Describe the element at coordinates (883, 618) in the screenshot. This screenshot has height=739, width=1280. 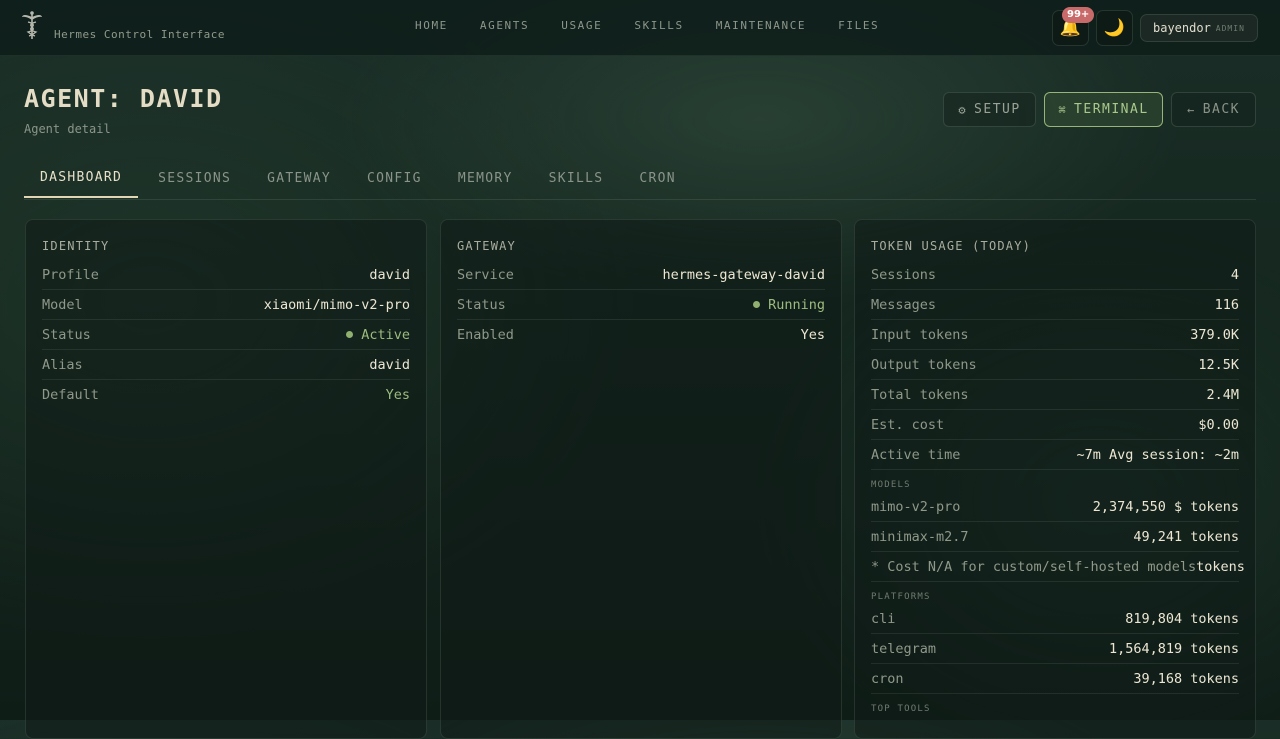
I see `row-label: cli` at that location.